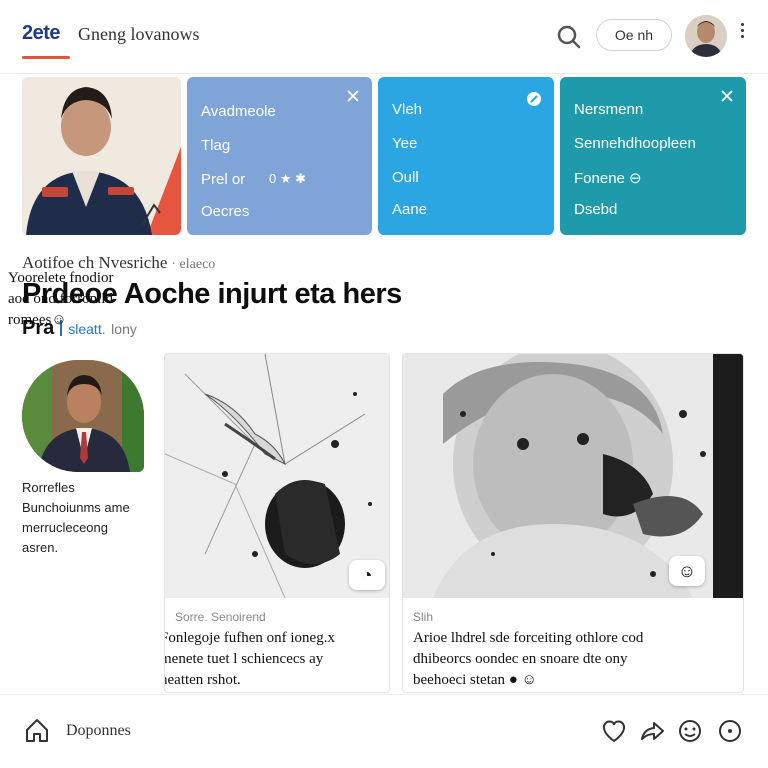 This screenshot has height=768, width=768. Describe the element at coordinates (225, 211) in the screenshot. I see `card-a-line-4: Oecres` at that location.